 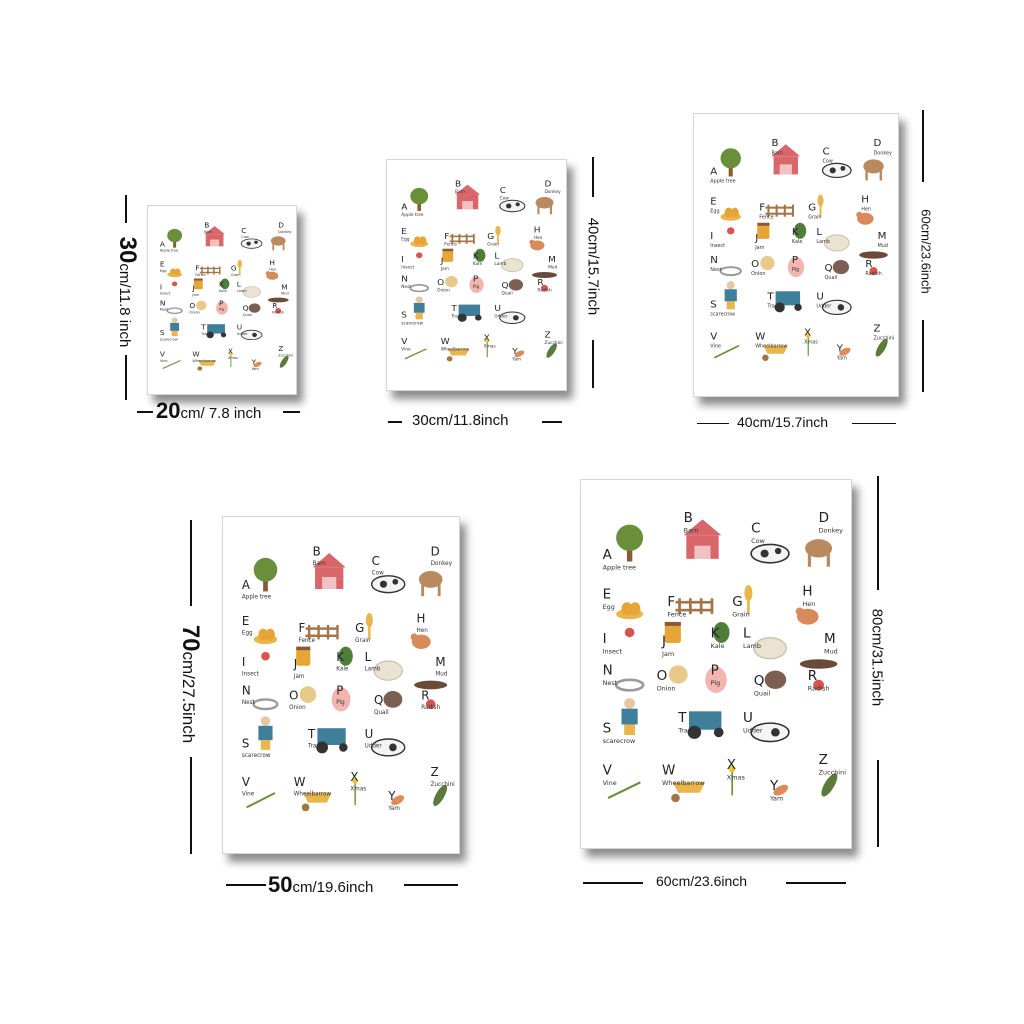 What do you see at coordinates (285, 294) in the screenshot?
I see `alphabet-word: Mud` at bounding box center [285, 294].